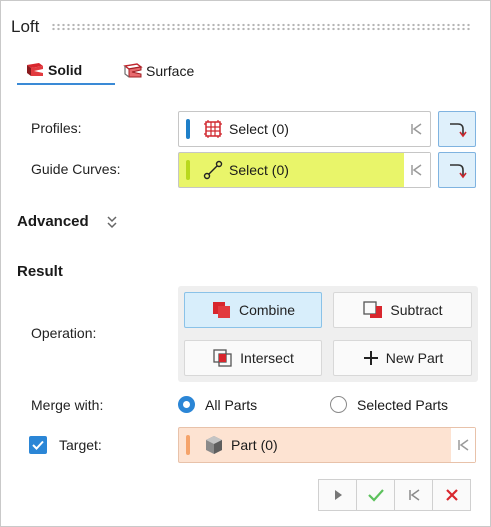 This screenshot has height=527, width=491. What do you see at coordinates (67, 405) in the screenshot?
I see `merge-label: Merge with:` at bounding box center [67, 405].